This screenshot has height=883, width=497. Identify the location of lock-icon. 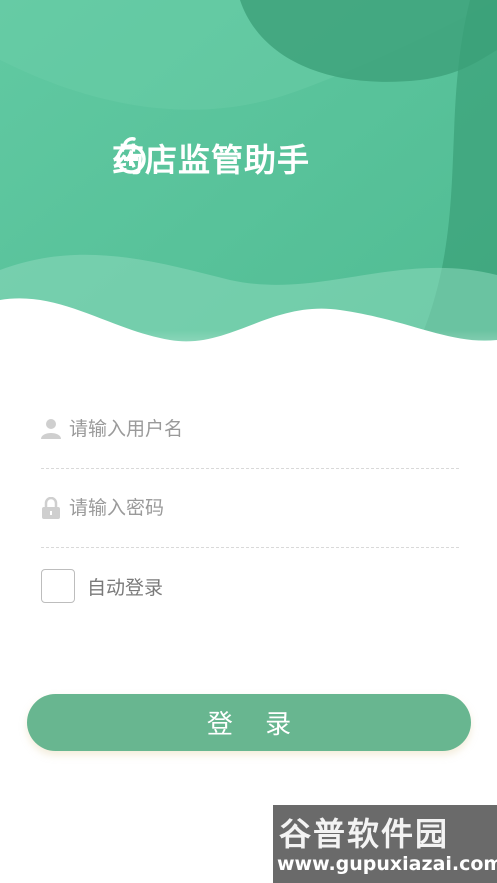
(51, 508).